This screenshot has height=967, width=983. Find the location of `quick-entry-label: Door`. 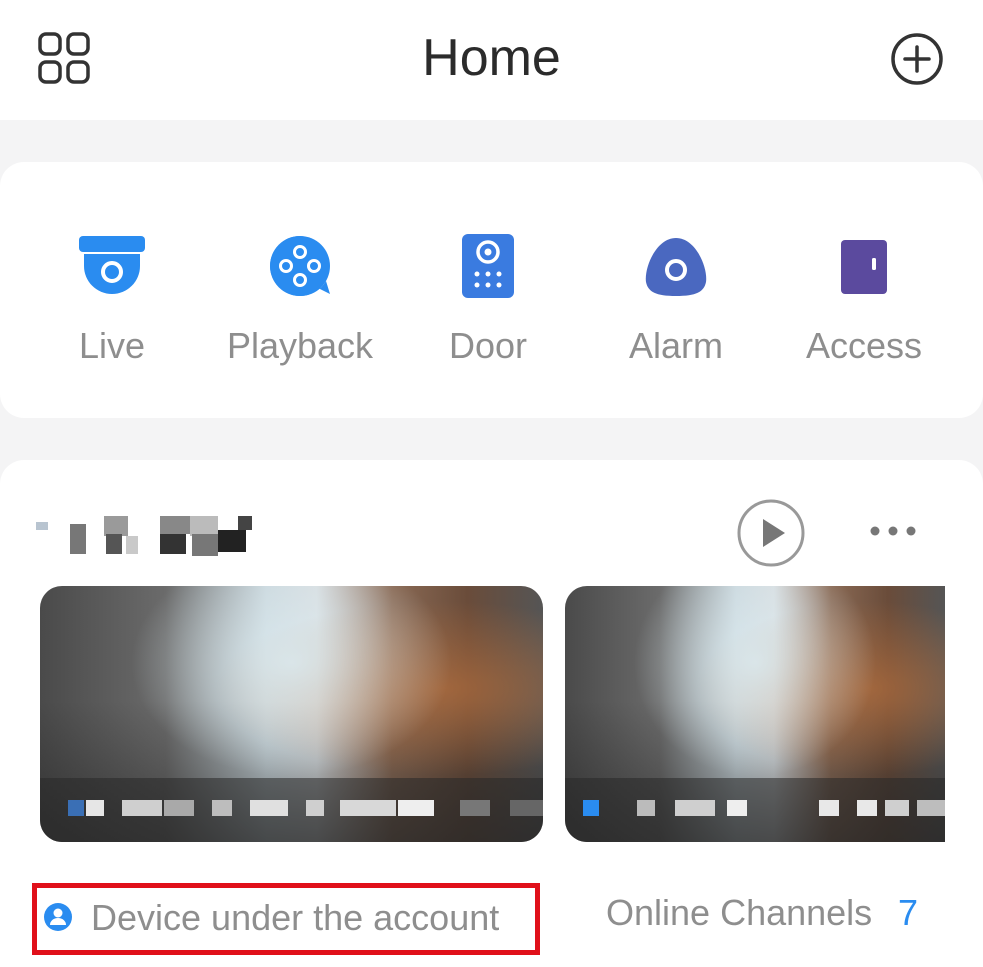

quick-entry-label: Door is located at coordinates (488, 345).